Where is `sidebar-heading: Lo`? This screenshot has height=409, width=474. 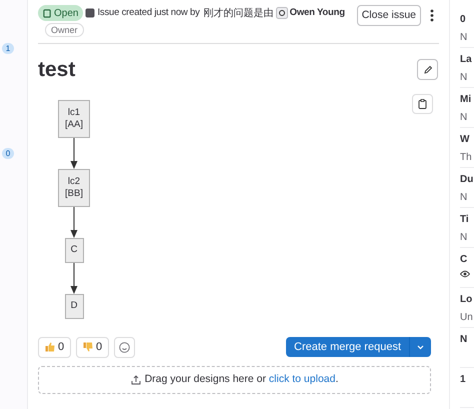 sidebar-heading: Lo is located at coordinates (467, 300).